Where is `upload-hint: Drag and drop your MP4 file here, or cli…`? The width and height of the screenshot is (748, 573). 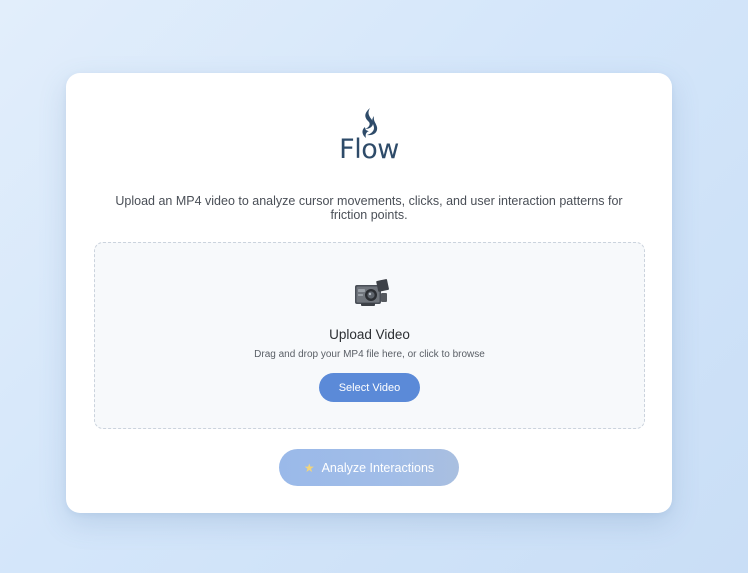 upload-hint: Drag and drop your MP4 file here, or cli… is located at coordinates (369, 354).